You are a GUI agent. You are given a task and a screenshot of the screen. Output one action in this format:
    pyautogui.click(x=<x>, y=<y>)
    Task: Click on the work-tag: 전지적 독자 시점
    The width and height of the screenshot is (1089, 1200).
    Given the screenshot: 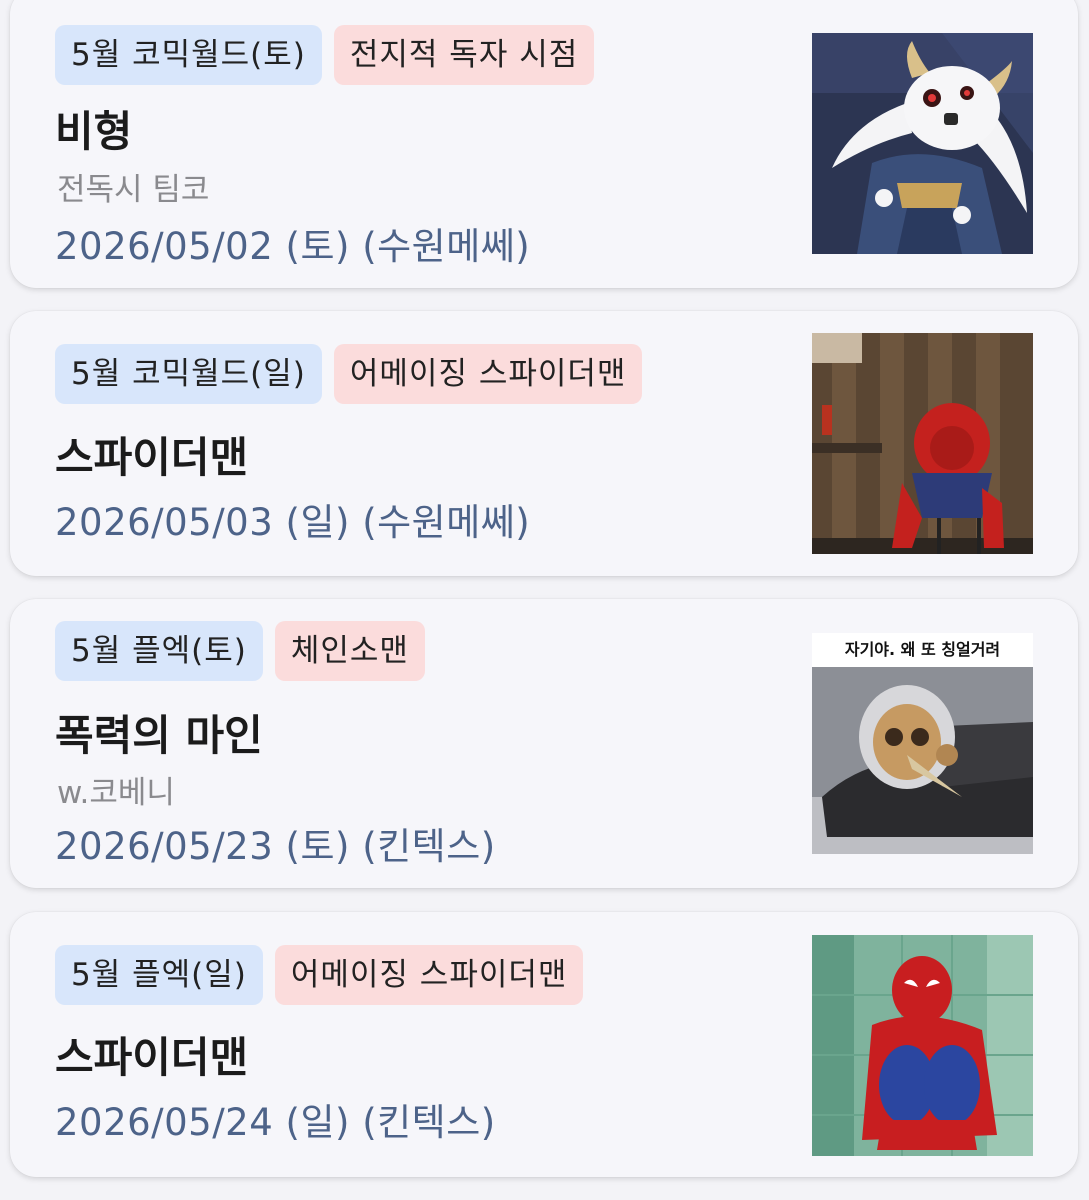 What is the action you would take?
    pyautogui.click(x=464, y=55)
    